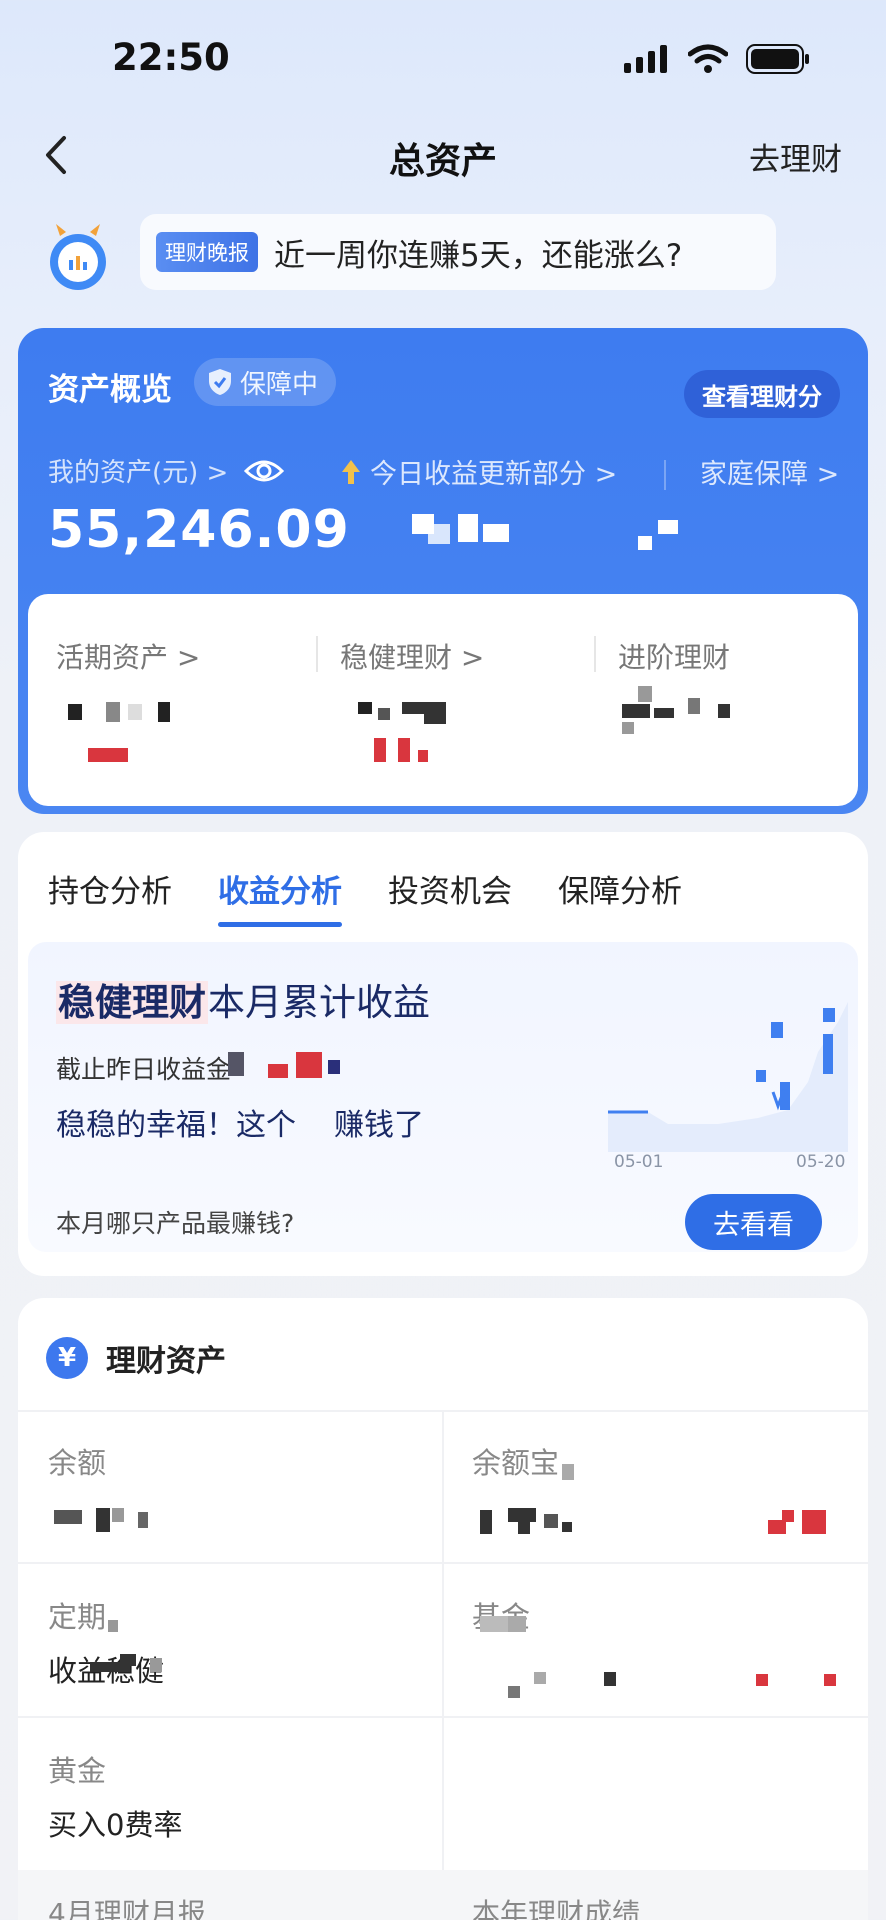 This screenshot has height=1920, width=886. I want to click on gold-value: 买入0费率, so click(115, 1825).